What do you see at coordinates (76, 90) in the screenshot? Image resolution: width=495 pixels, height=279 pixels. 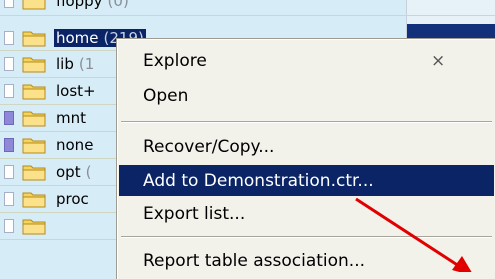 I see `tree-row-label: lost+` at bounding box center [76, 90].